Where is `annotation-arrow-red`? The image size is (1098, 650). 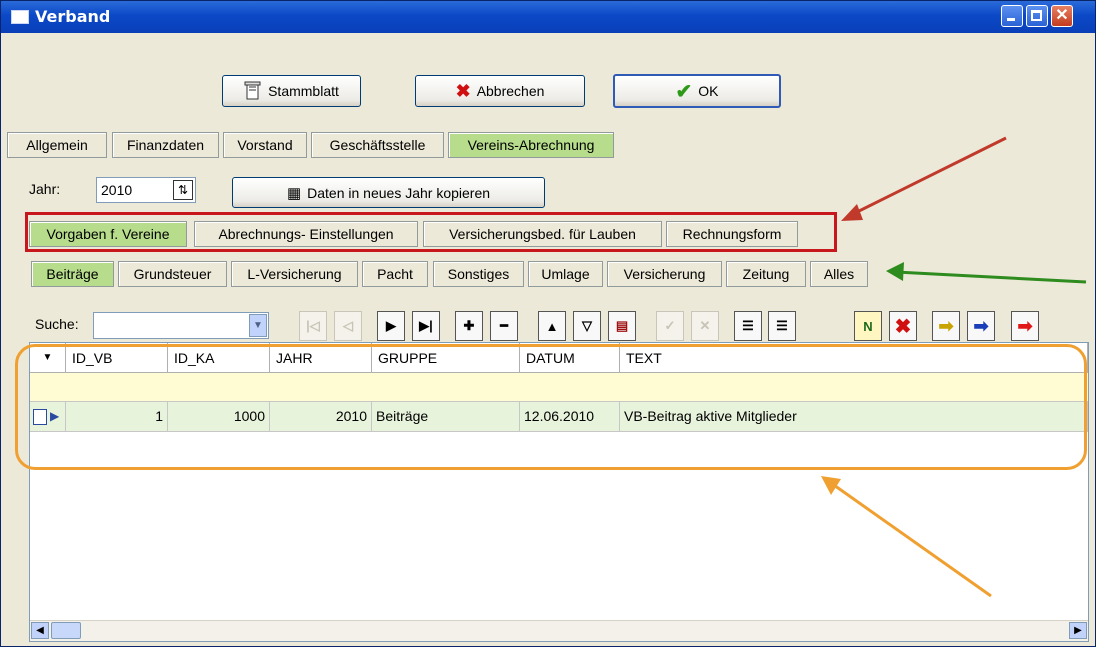
annotation-arrow-red is located at coordinates (927, 177).